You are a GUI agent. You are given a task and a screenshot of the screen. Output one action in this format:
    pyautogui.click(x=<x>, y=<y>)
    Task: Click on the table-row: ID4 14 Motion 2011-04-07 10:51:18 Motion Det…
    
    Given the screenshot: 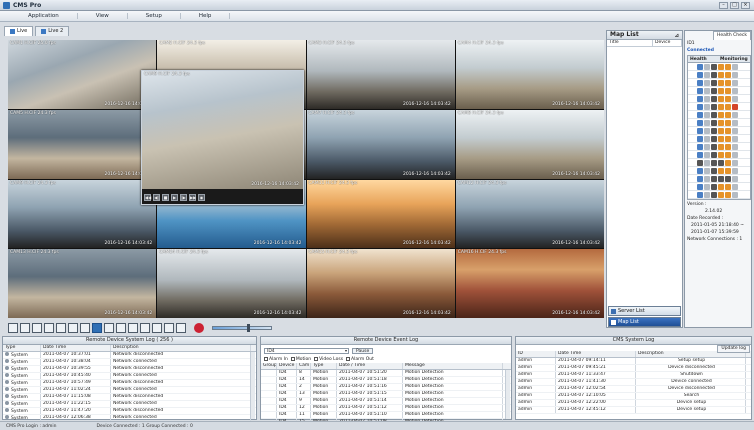 What is the action you would take?
    pyautogui.click(x=386, y=380)
    